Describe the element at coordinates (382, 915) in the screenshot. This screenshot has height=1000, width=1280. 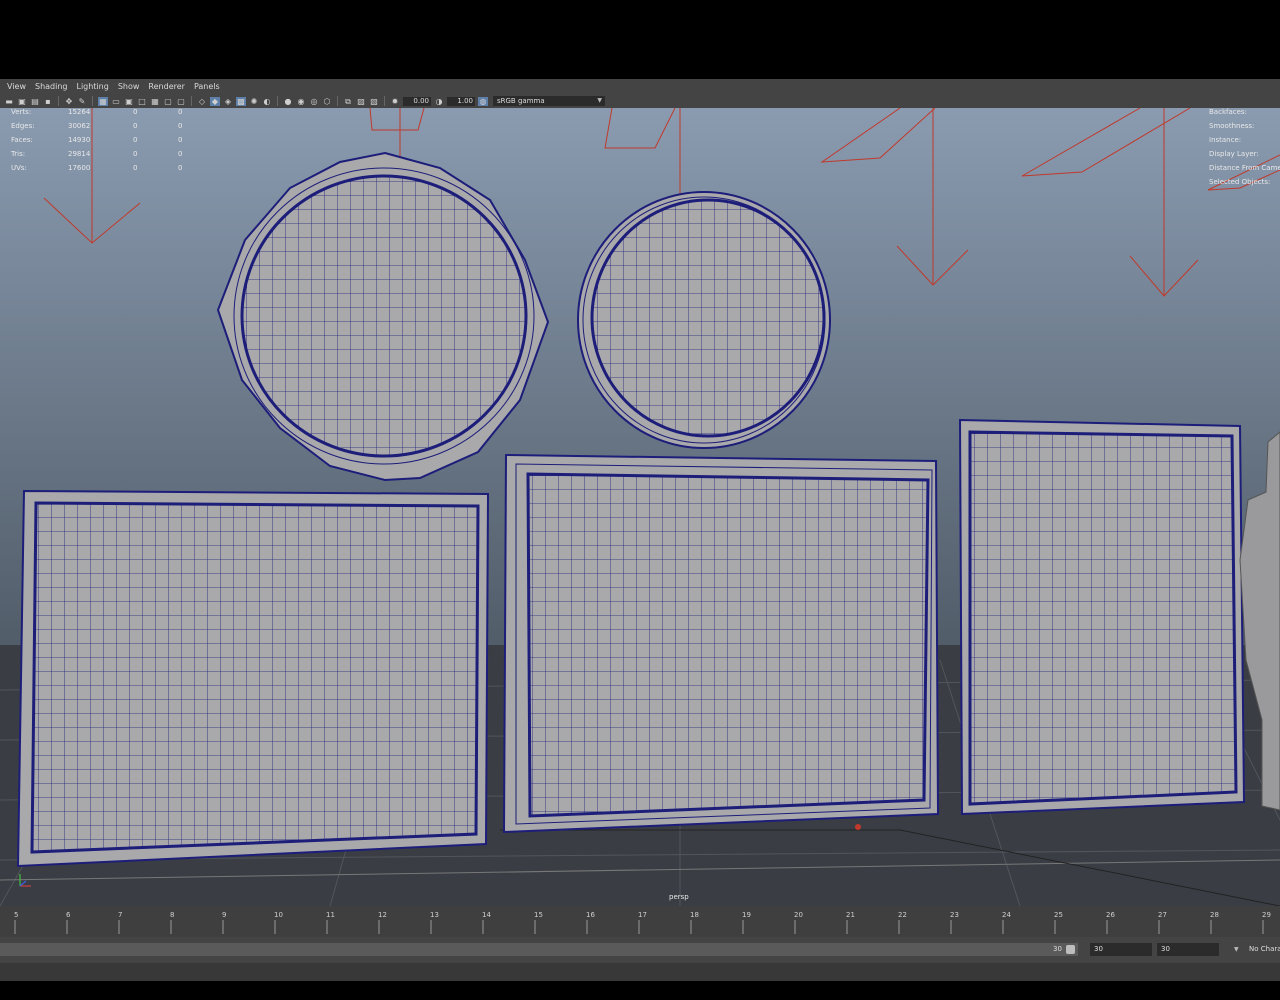
I see `time-tick-label: 12` at that location.